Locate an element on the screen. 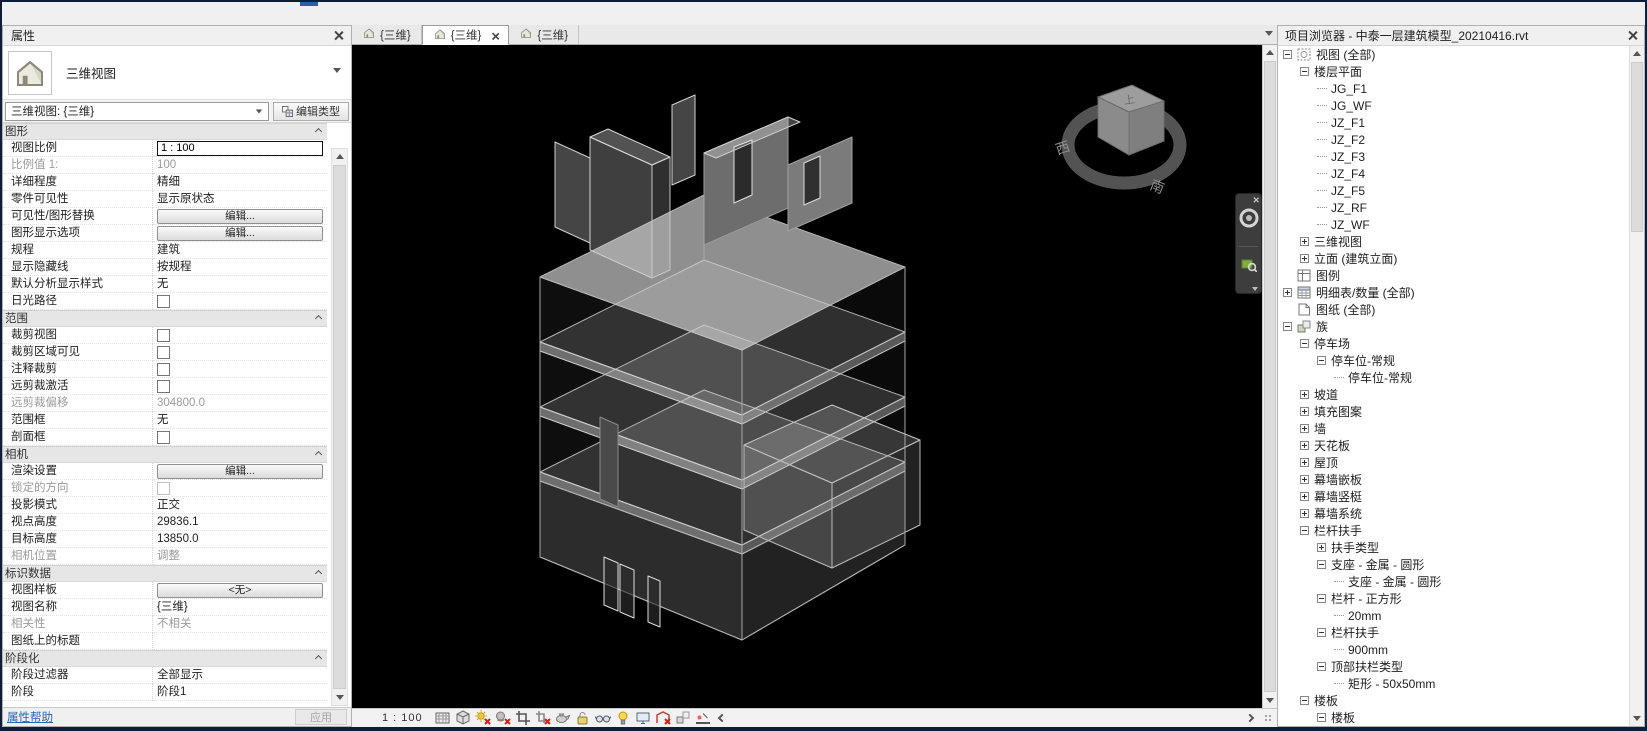  tree-item: 停车位-常规 is located at coordinates (1453, 377).